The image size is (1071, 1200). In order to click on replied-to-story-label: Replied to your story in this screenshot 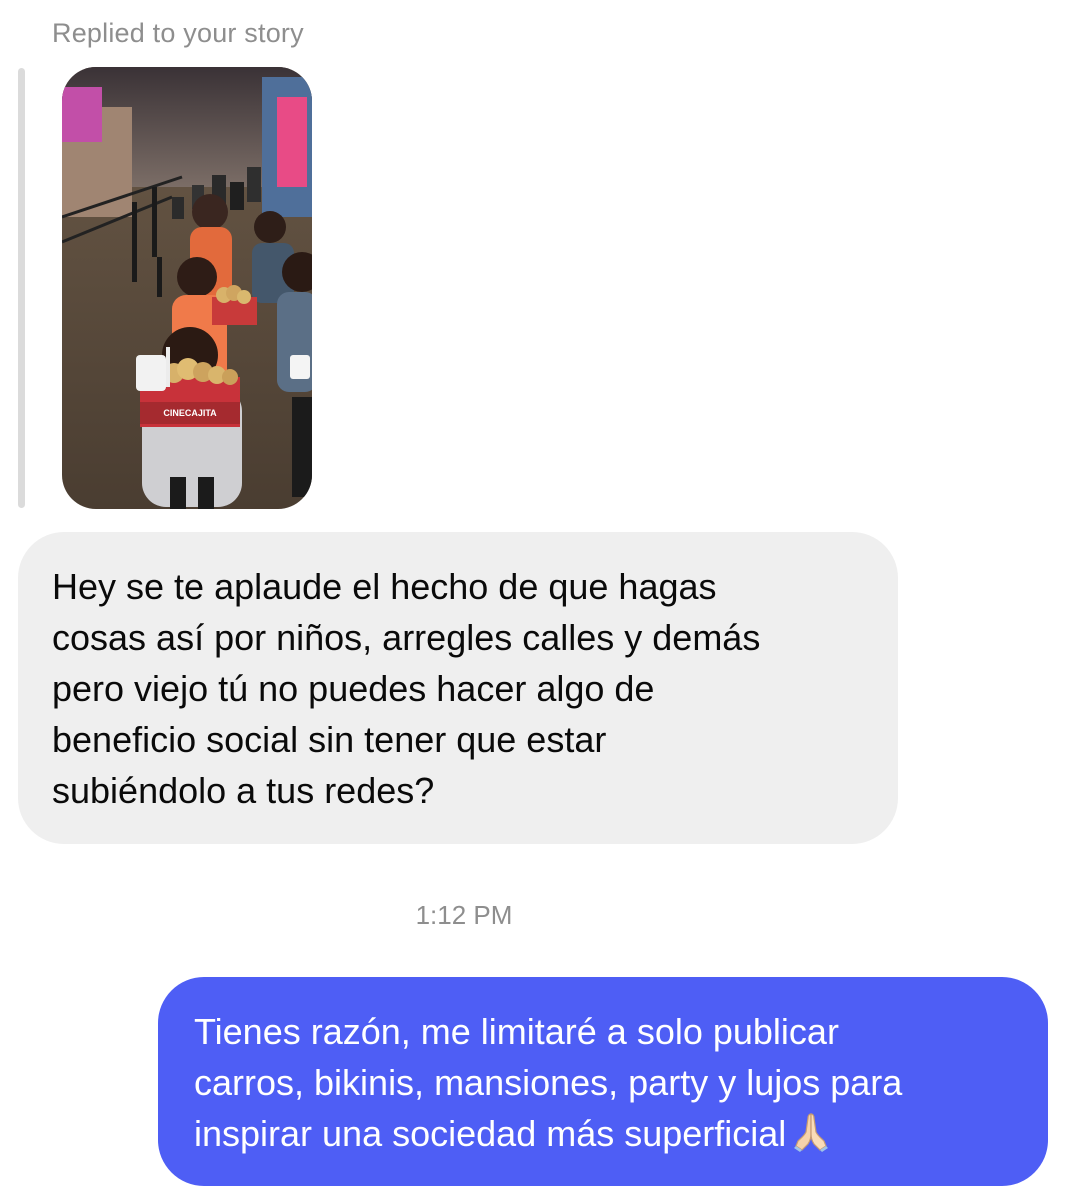, I will do `click(178, 33)`.